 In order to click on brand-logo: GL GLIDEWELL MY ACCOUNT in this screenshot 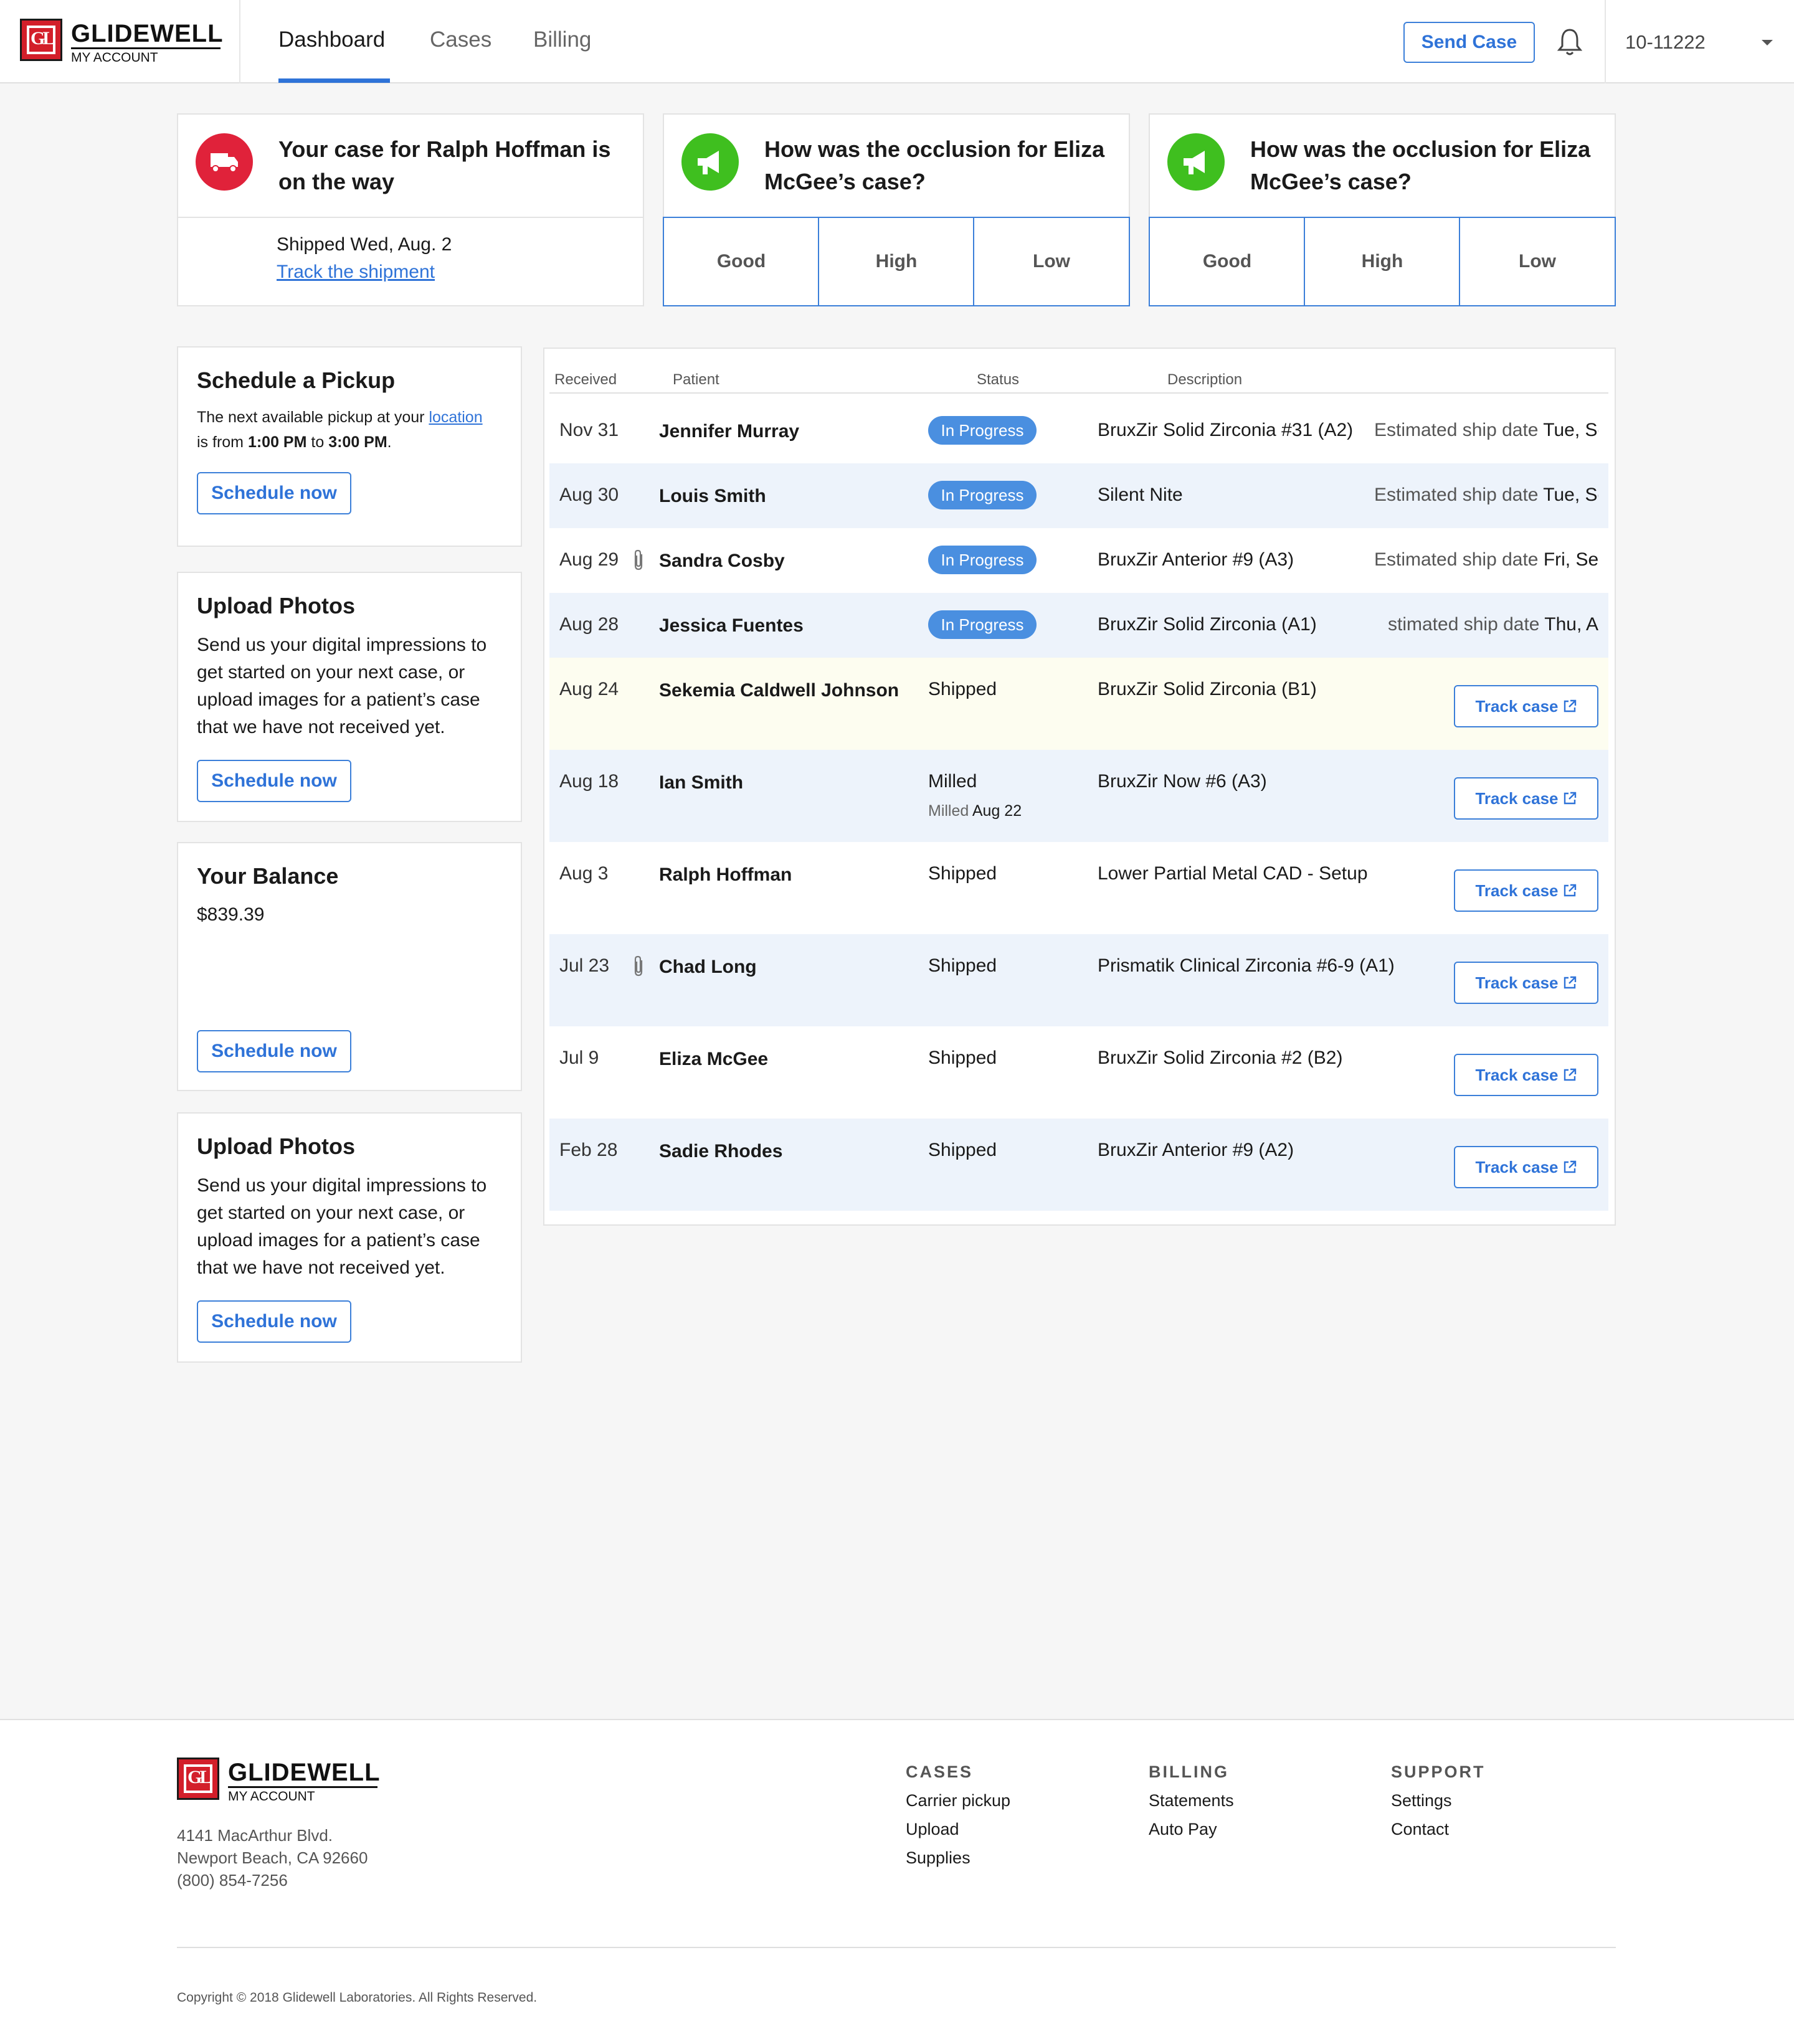, I will do `click(122, 42)`.